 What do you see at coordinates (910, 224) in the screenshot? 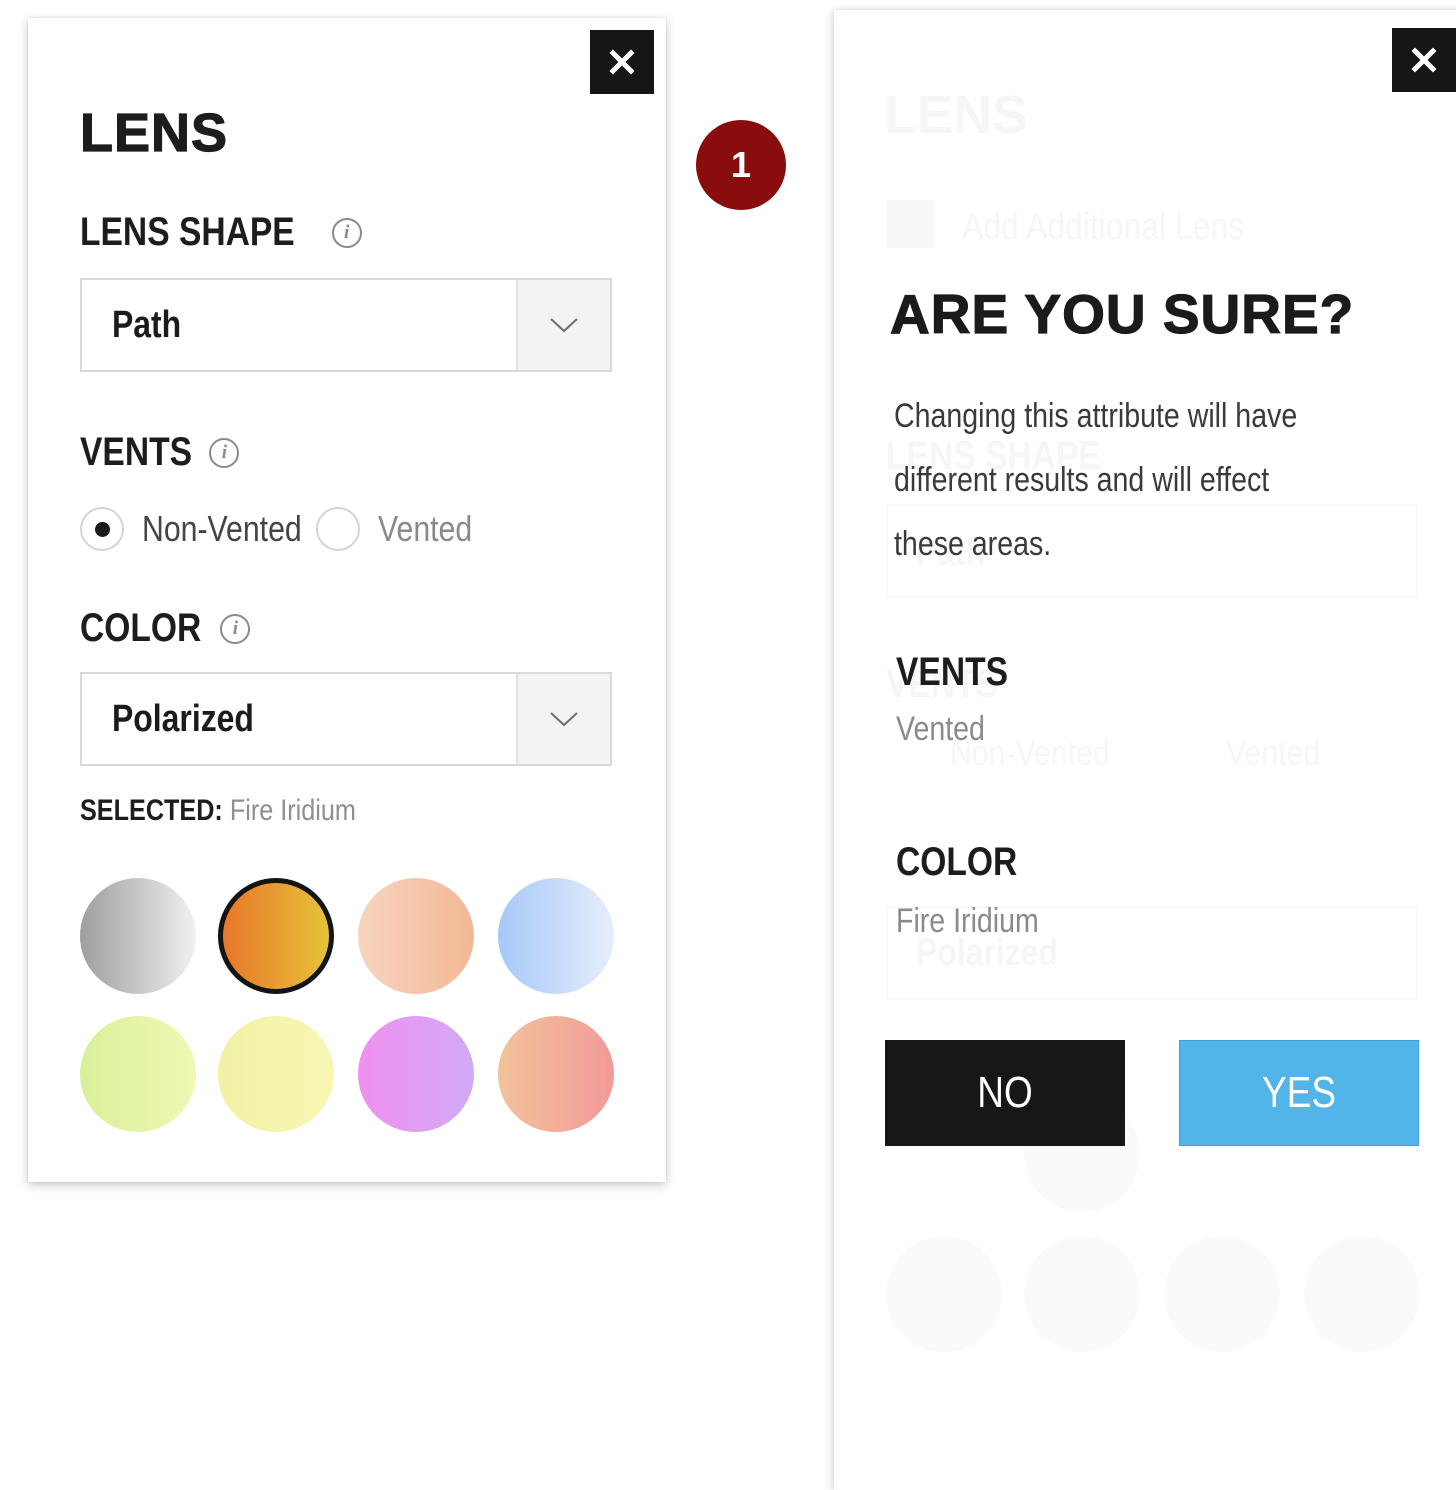
I see `ghost-checkbox` at bounding box center [910, 224].